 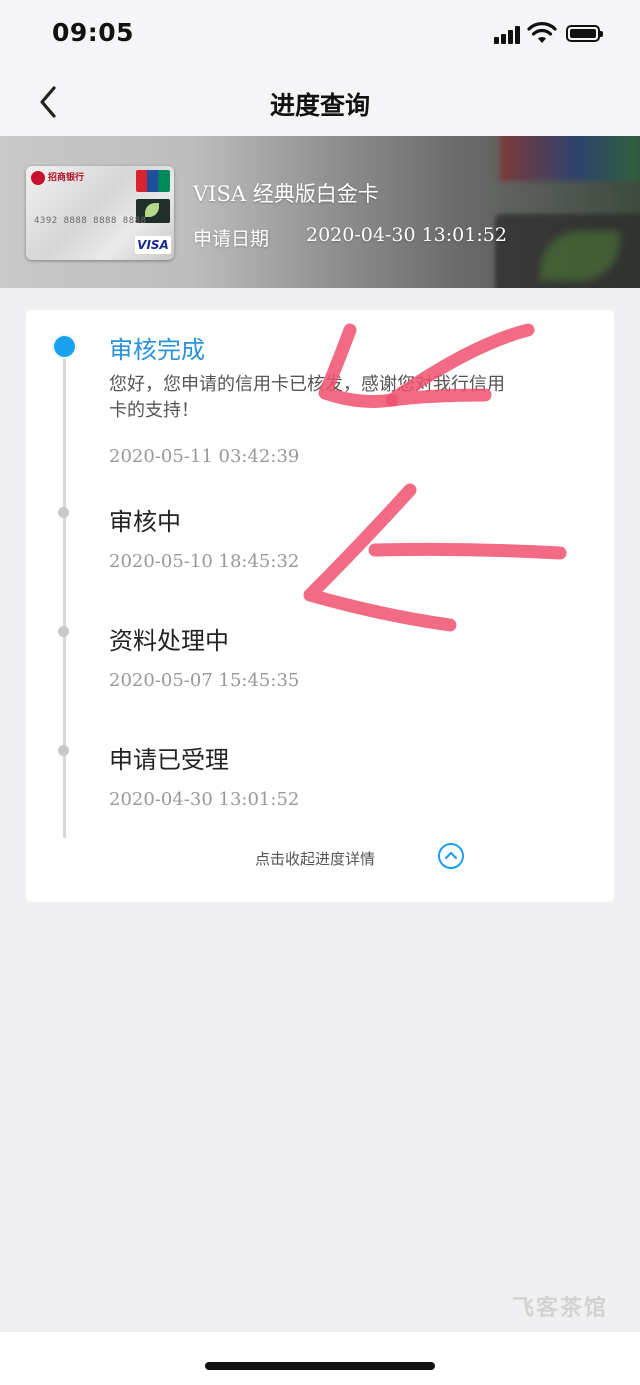 What do you see at coordinates (157, 350) in the screenshot?
I see `step-title: 审核完成` at bounding box center [157, 350].